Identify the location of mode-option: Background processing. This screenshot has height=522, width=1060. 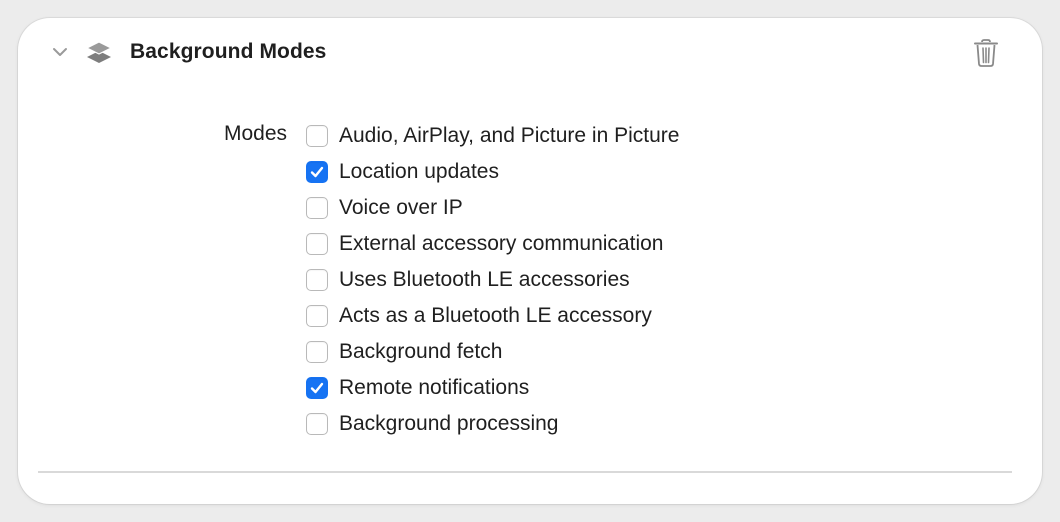
(492, 424).